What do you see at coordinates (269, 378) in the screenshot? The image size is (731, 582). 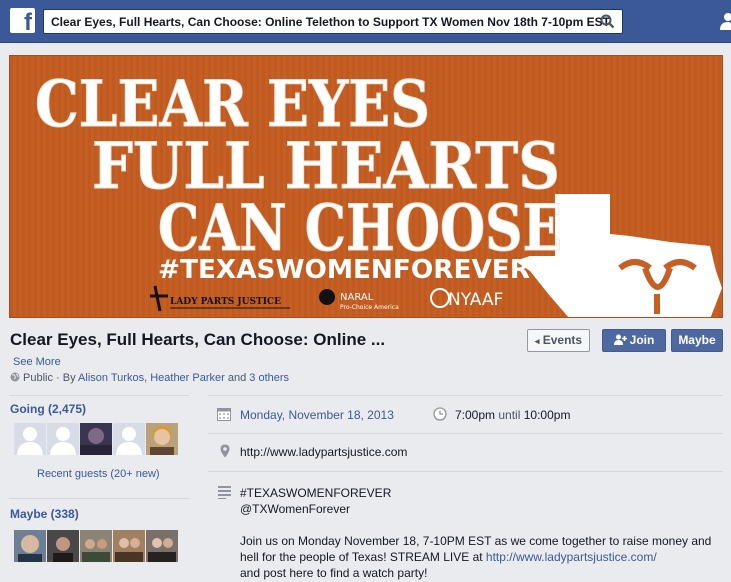 I see `others-link: 3 others` at bounding box center [269, 378].